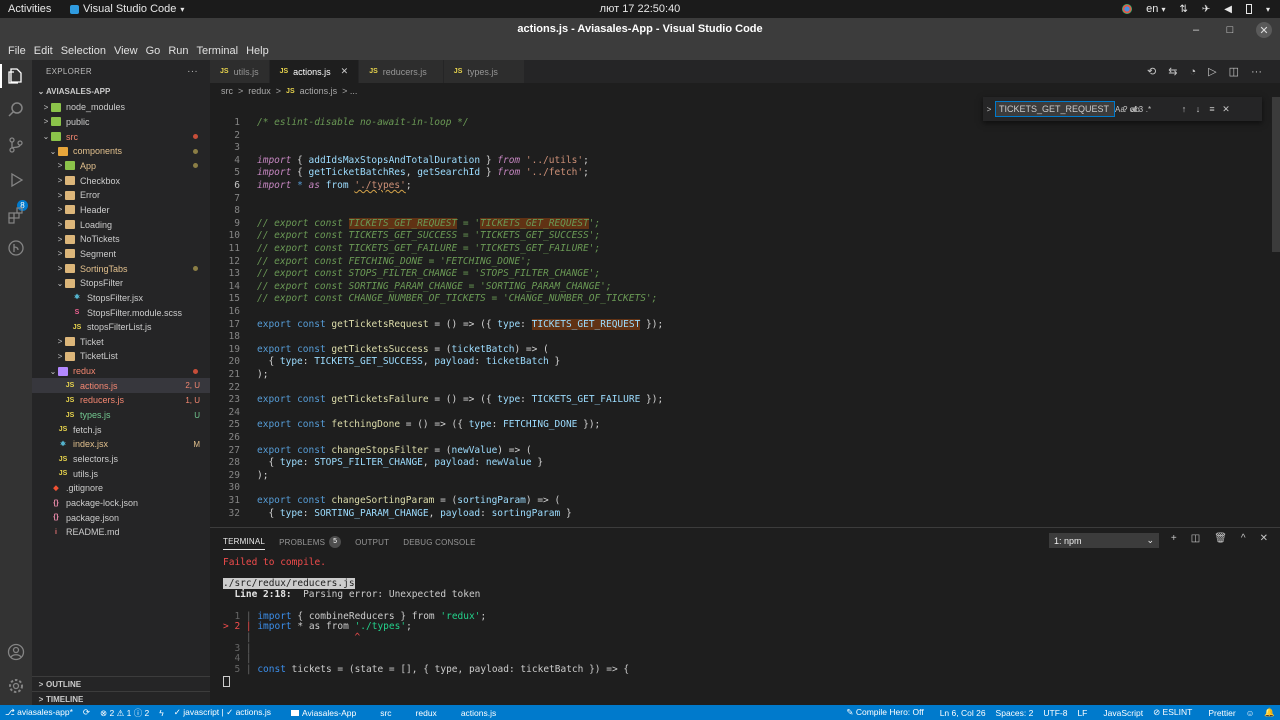 Image resolution: width=1280 pixels, height=720 pixels. I want to click on language-selector: en ▾, so click(1155, 9).